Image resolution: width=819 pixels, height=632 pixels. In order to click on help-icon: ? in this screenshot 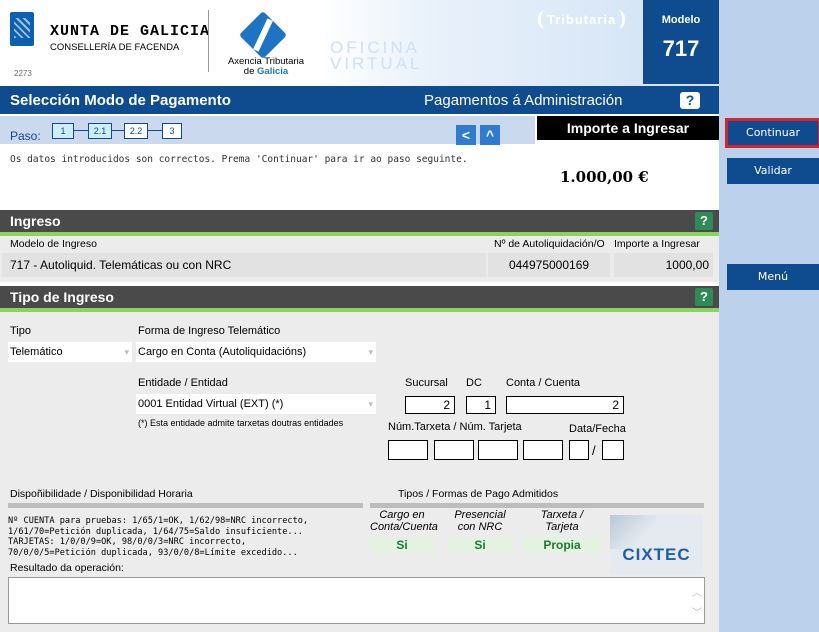, I will do `click(690, 100)`.